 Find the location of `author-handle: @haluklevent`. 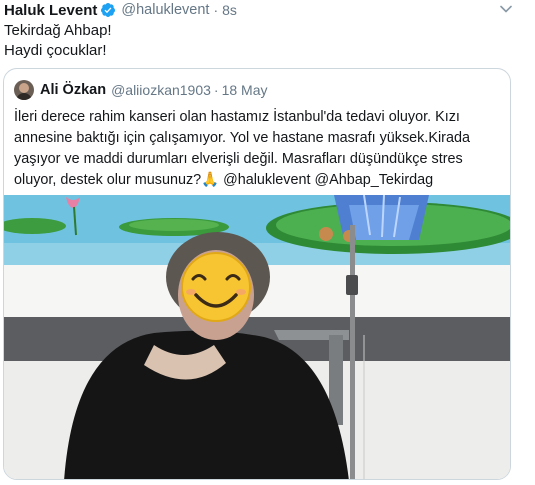

author-handle: @haluklevent is located at coordinates (165, 10).